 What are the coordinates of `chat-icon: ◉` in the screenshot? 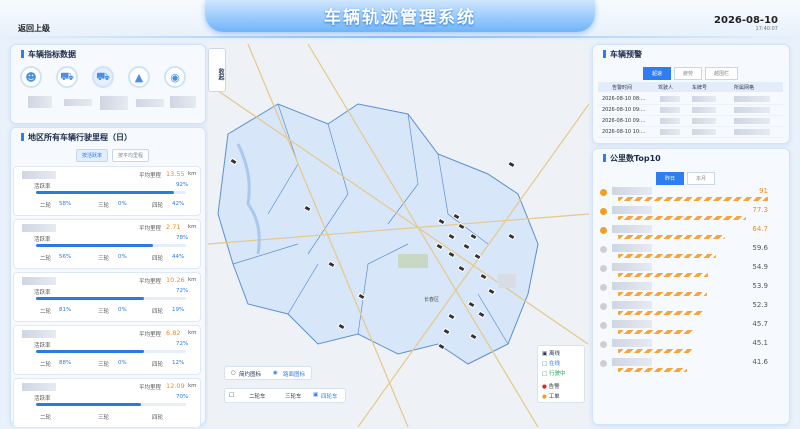 It's located at (175, 77).